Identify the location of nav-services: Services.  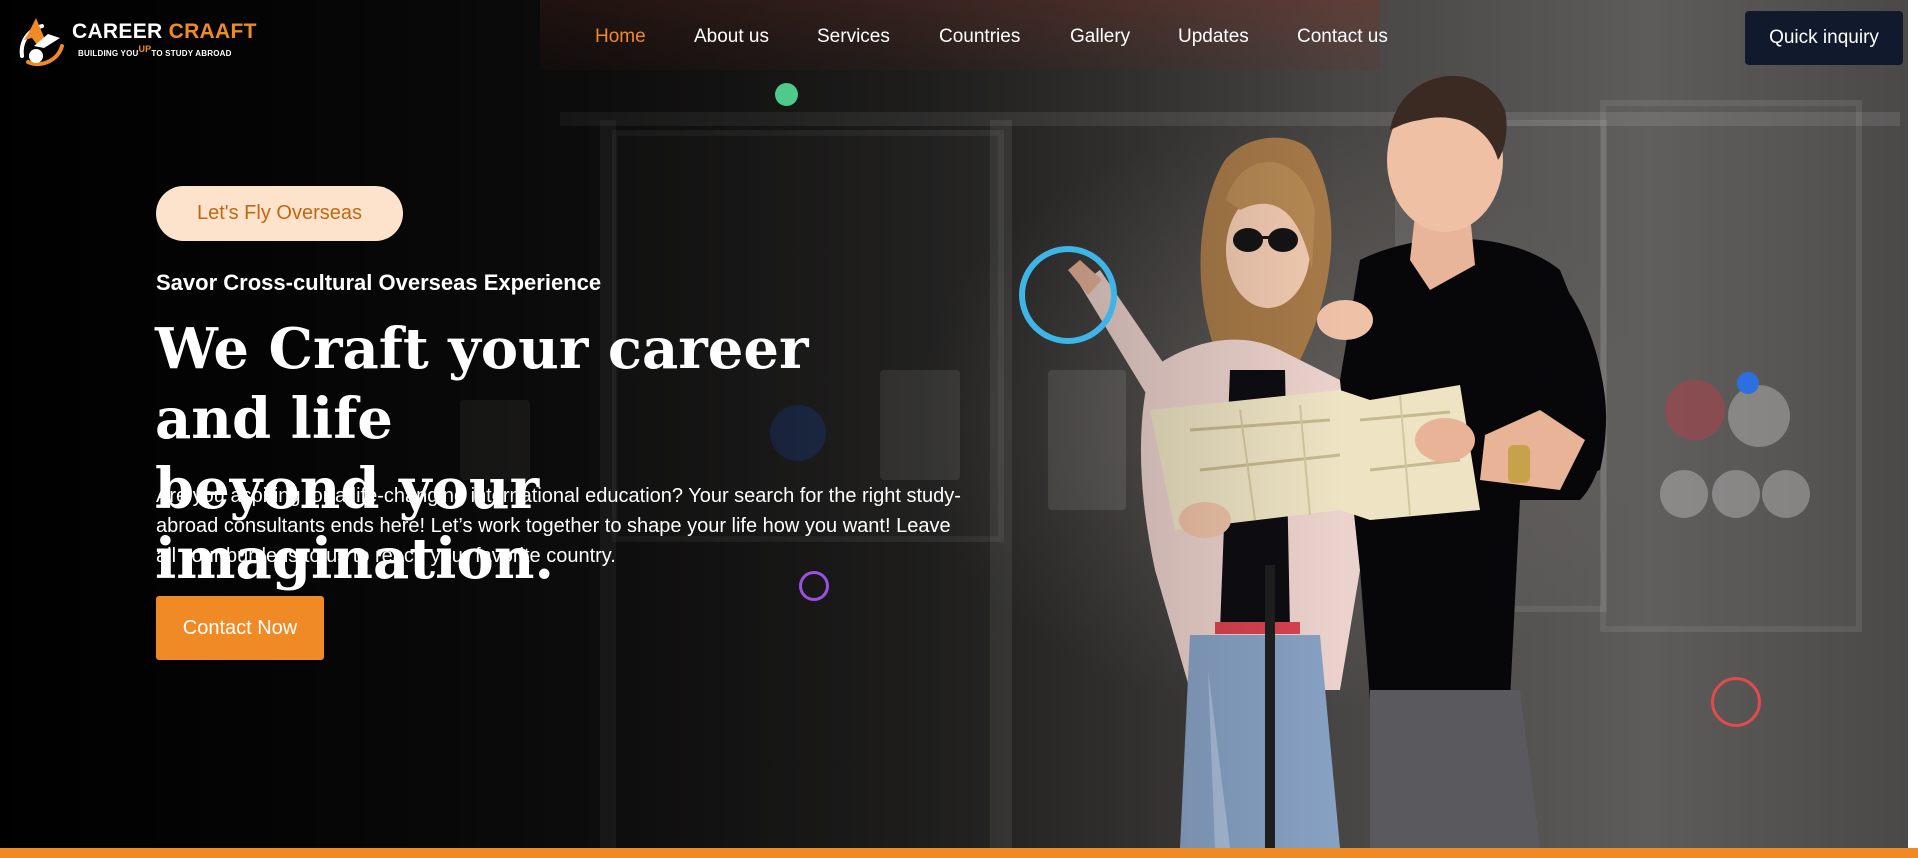
(853, 37).